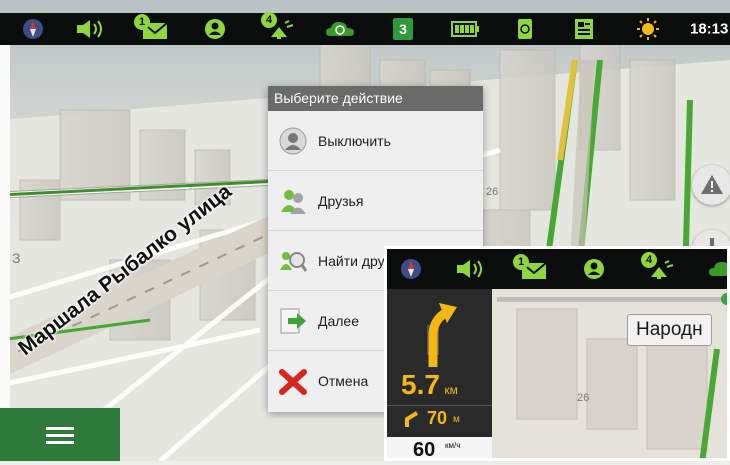 The height and width of the screenshot is (465, 730). I want to click on distance-unit: км, so click(451, 390).